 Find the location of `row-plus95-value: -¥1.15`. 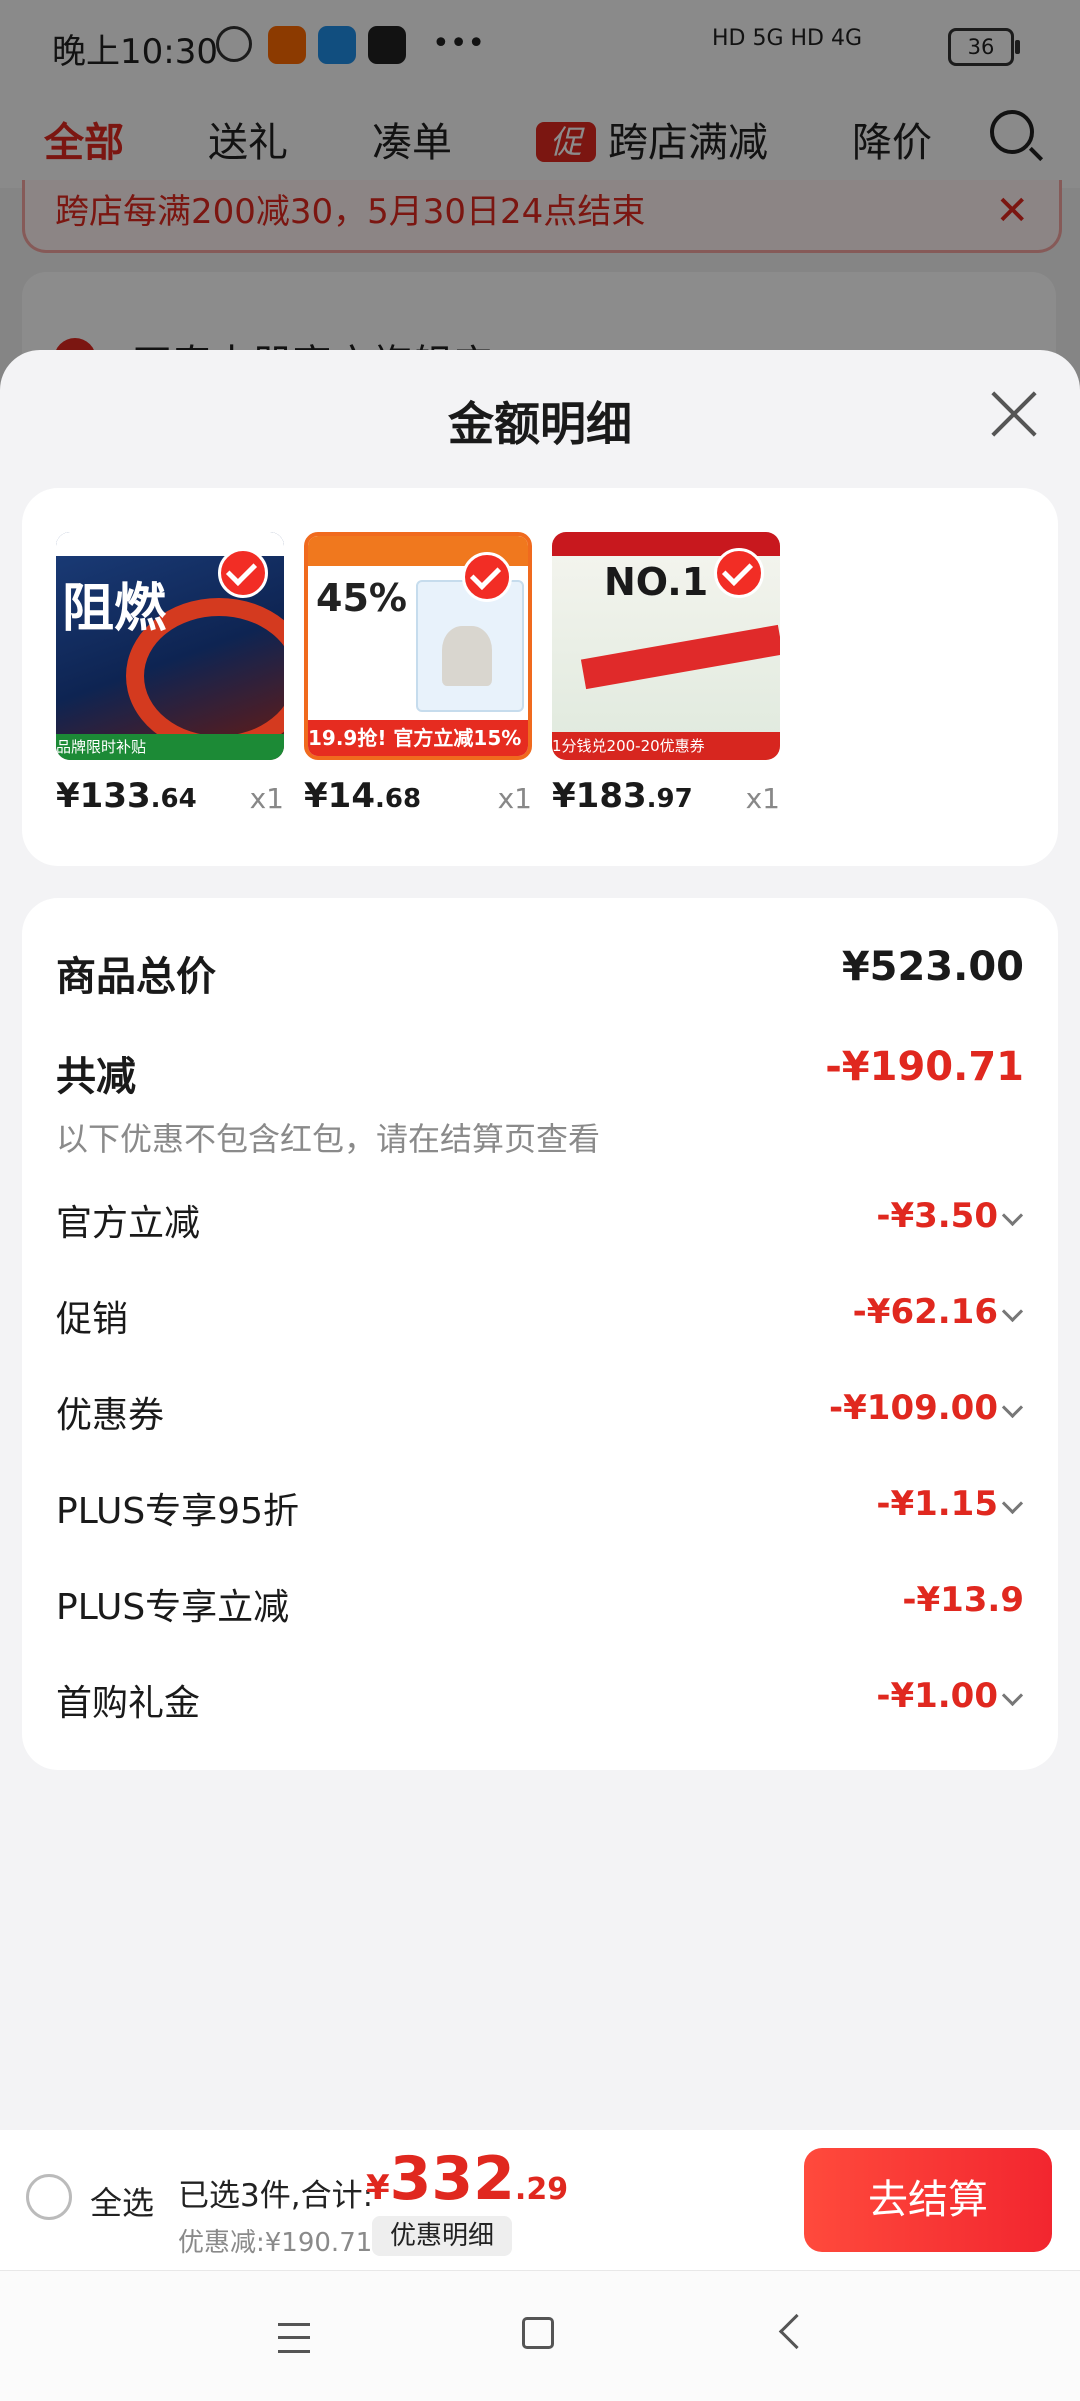

row-plus95-value: -¥1.15 is located at coordinates (937, 1504).